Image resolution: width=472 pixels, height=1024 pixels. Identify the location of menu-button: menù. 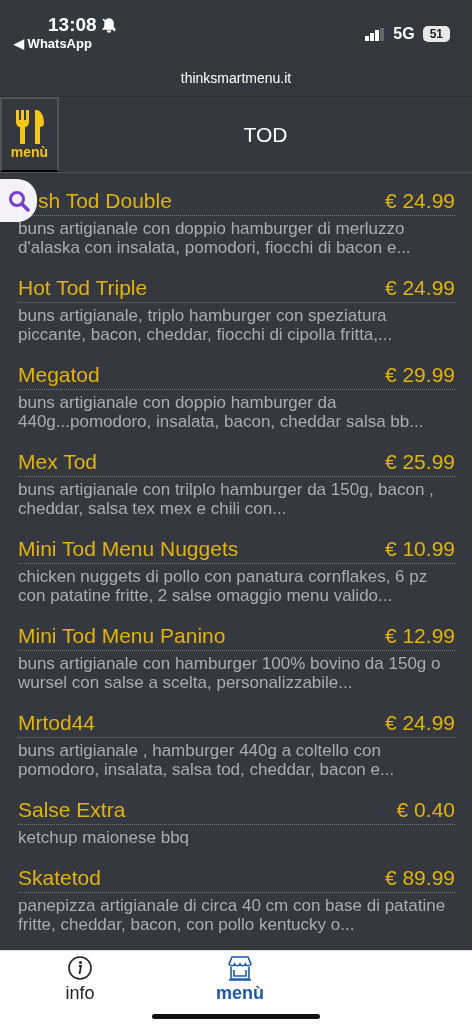
(29, 134).